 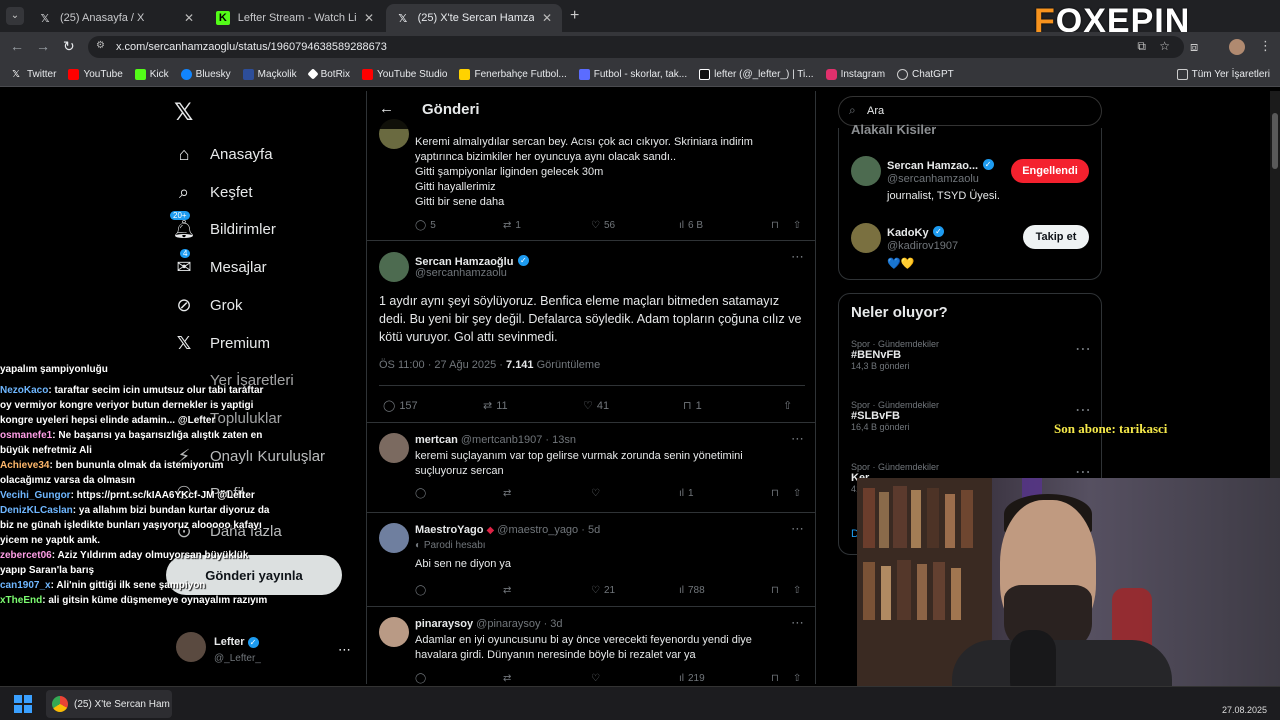 What do you see at coordinates (328, 74) in the screenshot?
I see `bookmark-botrix: BotRix` at bounding box center [328, 74].